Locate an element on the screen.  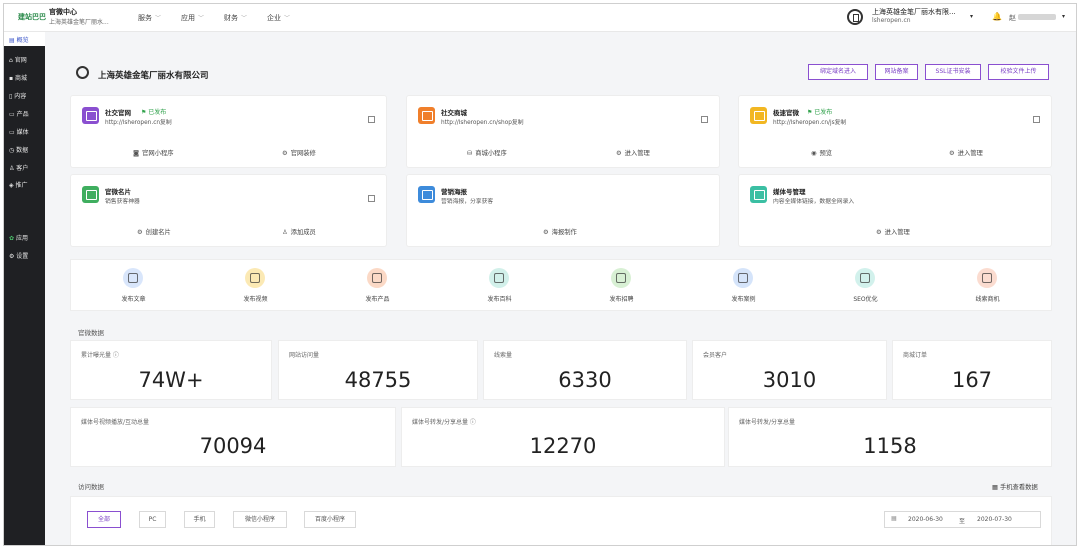
website-decorate-link: ⚙ 官网装修 is located at coordinates (299, 152).